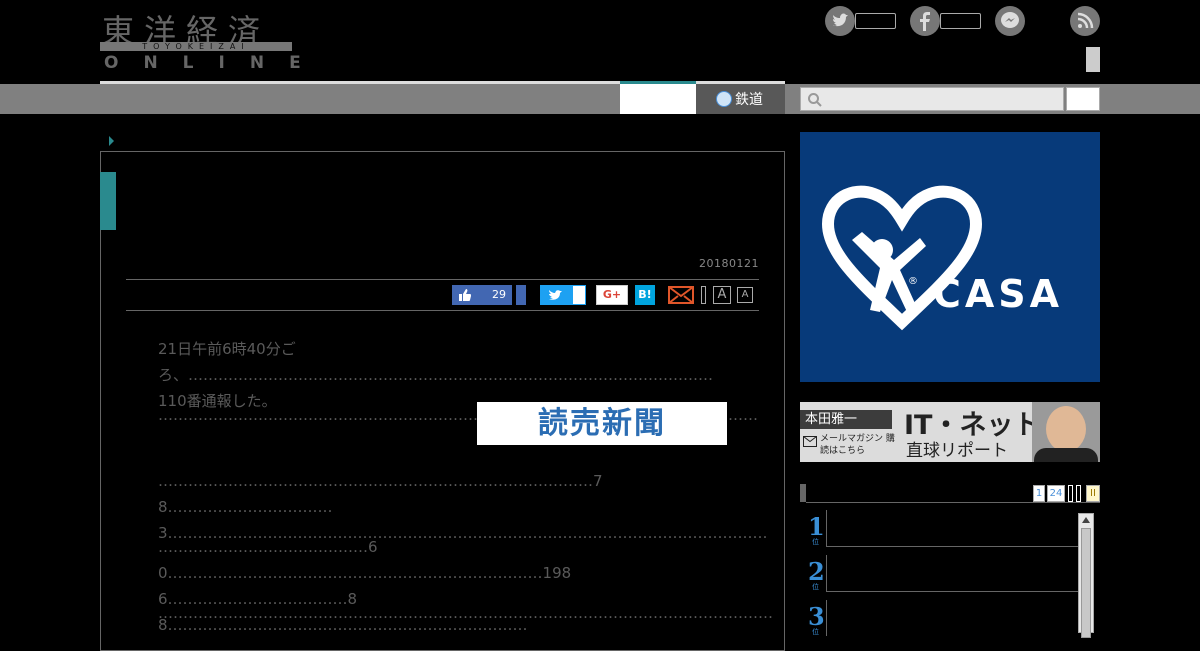 The width and height of the screenshot is (1200, 651). What do you see at coordinates (932, 99) in the screenshot?
I see `search-input` at bounding box center [932, 99].